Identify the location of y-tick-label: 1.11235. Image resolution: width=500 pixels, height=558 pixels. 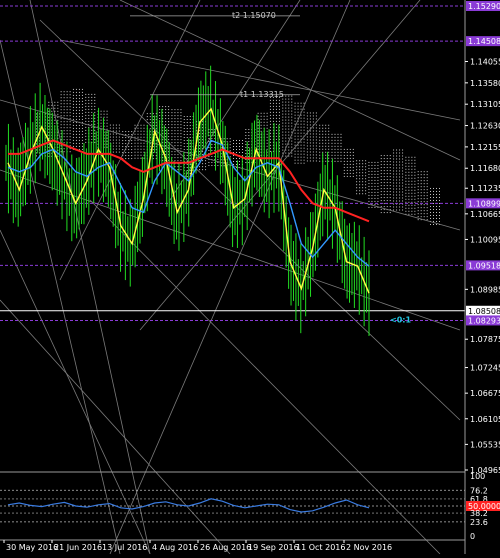
(485, 188).